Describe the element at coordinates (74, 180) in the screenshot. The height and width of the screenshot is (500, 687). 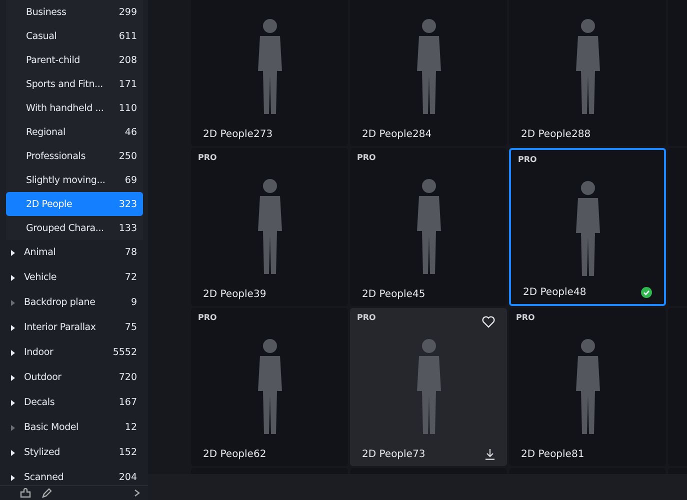
I see `category-item: Slightly moving... 69` at that location.